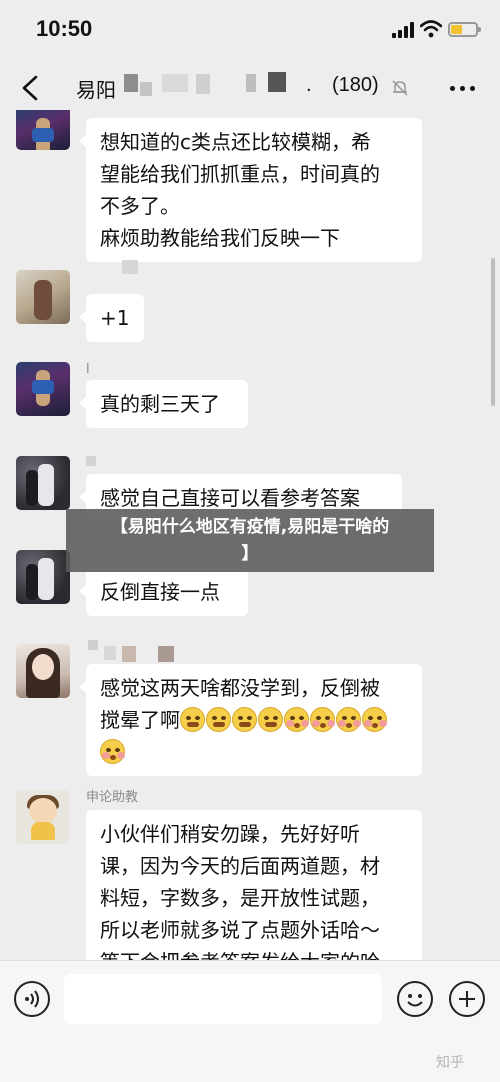 This screenshot has height=1082, width=500. I want to click on status-time: 10:50, so click(64, 28).